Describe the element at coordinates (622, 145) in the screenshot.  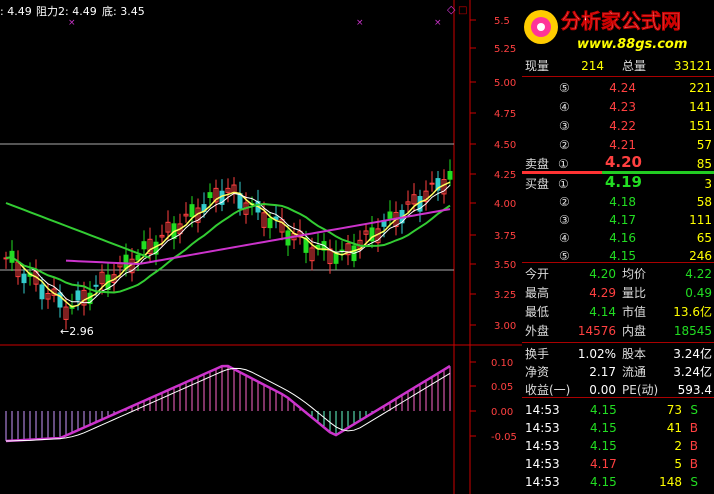
I see `ask-price: 4.21` at that location.